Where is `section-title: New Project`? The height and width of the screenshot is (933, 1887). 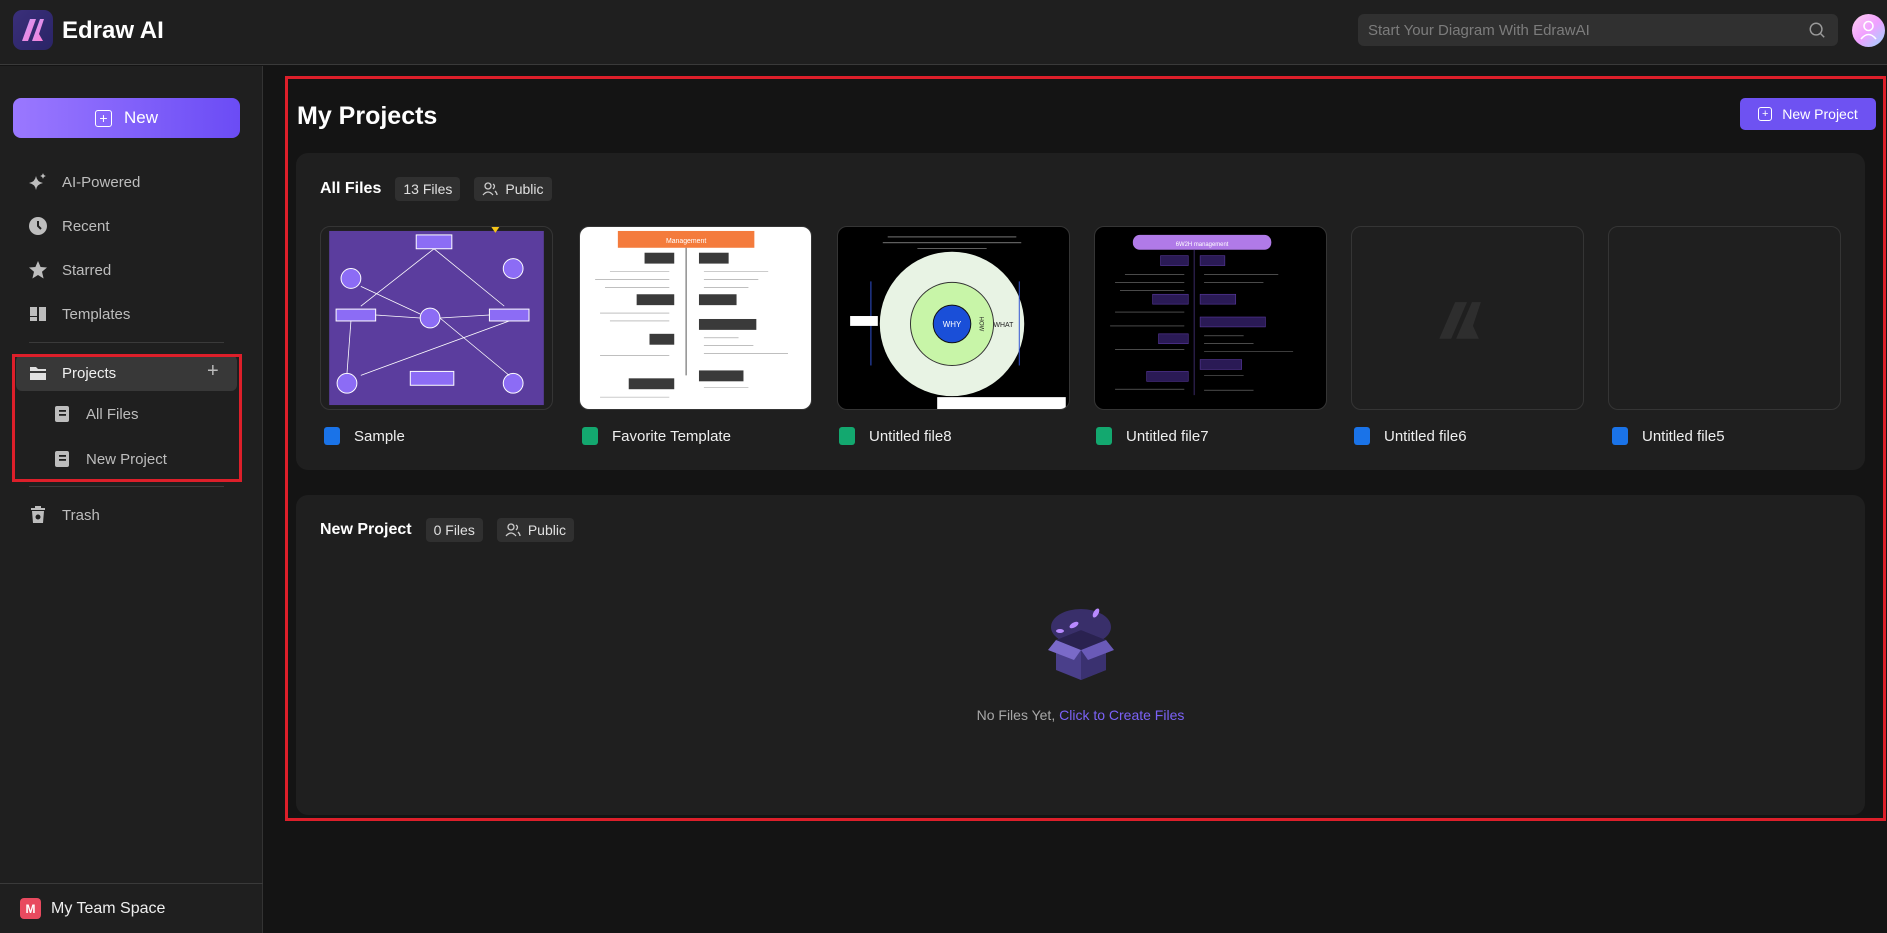
section-title: New Project is located at coordinates (366, 529).